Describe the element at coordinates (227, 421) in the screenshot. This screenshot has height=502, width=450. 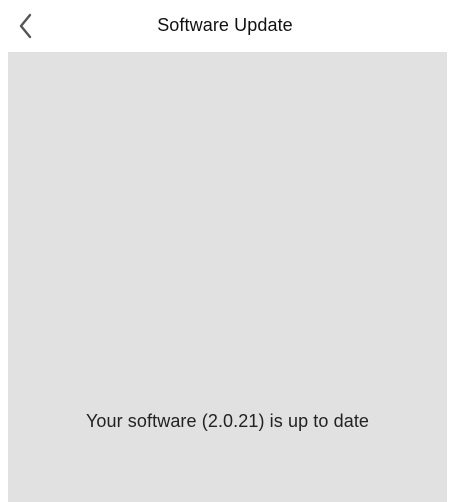
I see `update-status-message: Your software (2.0.21) is up to date` at that location.